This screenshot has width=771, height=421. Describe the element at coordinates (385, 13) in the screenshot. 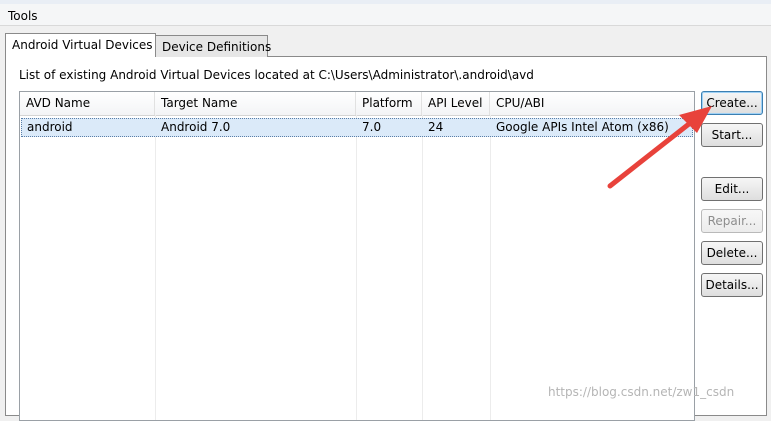

I see `menu-bar: Tools` at that location.